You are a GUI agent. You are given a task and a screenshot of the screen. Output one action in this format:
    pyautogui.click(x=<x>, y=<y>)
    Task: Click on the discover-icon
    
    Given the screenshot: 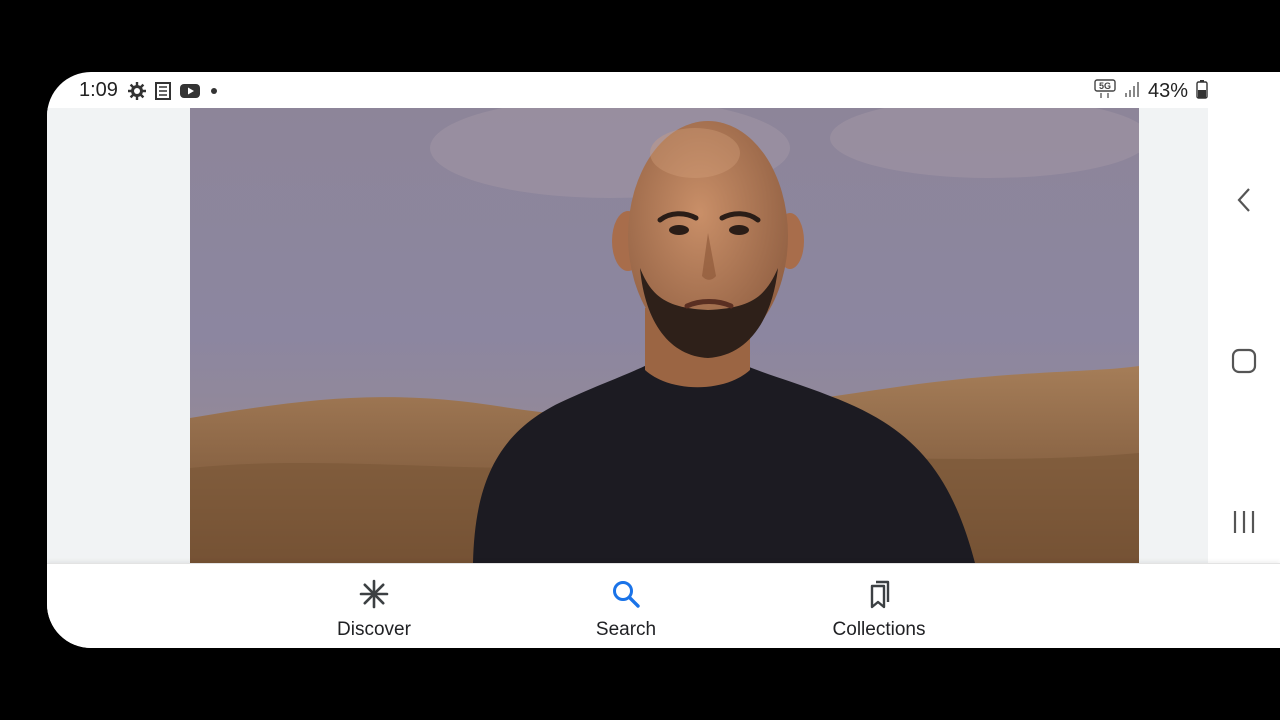 What is the action you would take?
    pyautogui.click(x=374, y=596)
    